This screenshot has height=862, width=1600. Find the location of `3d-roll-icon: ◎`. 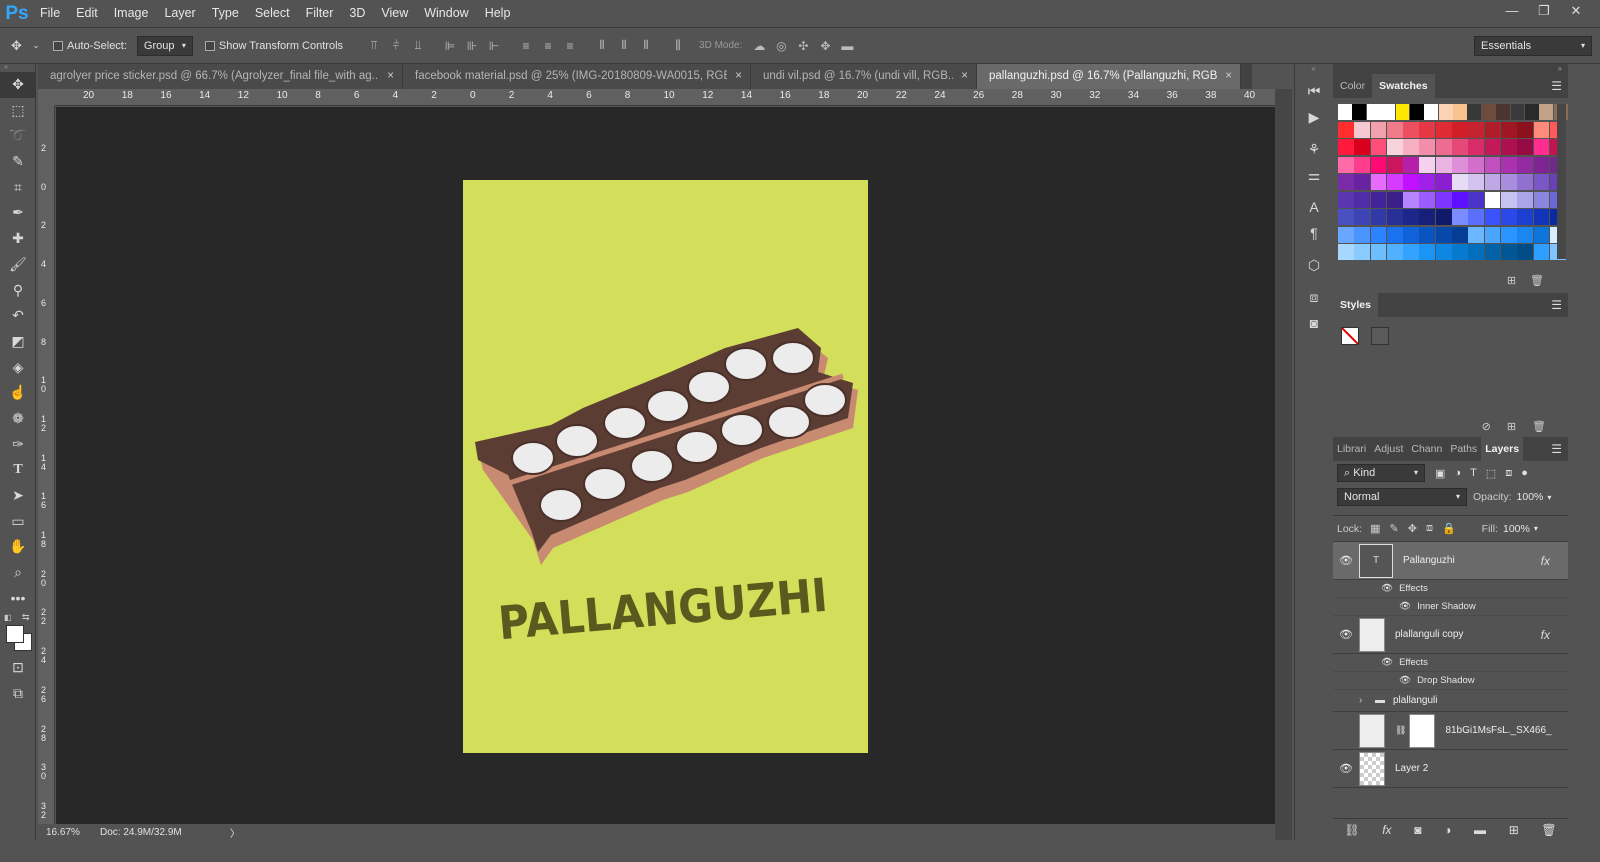

3d-roll-icon: ◎ is located at coordinates (781, 46).